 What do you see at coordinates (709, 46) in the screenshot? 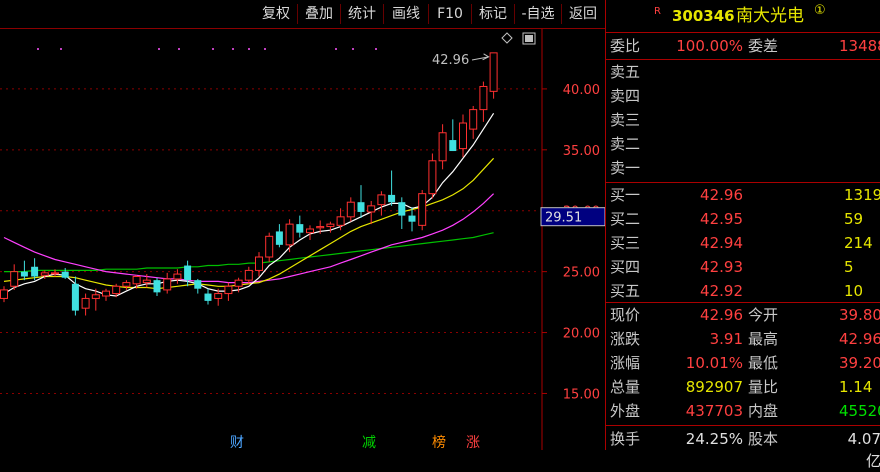
I see `weibi-value: 100.00%` at bounding box center [709, 46].